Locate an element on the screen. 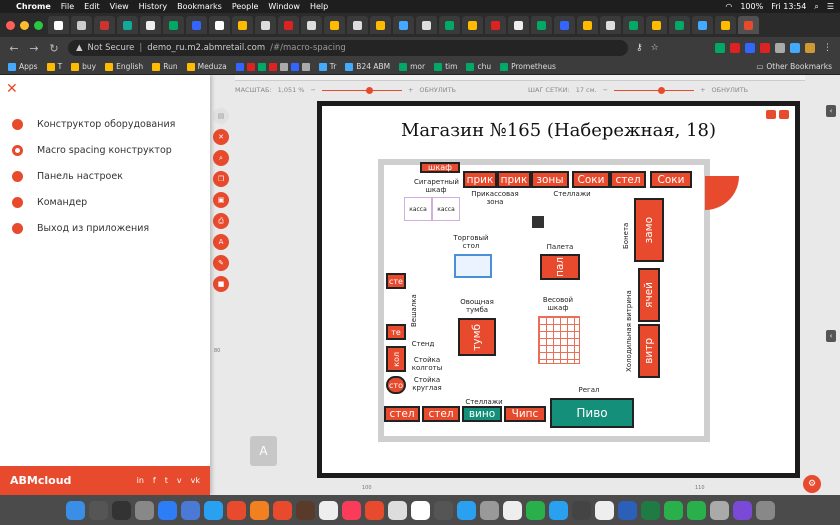 The height and width of the screenshot is (525, 840). minimize-window-icon is located at coordinates (24, 25).